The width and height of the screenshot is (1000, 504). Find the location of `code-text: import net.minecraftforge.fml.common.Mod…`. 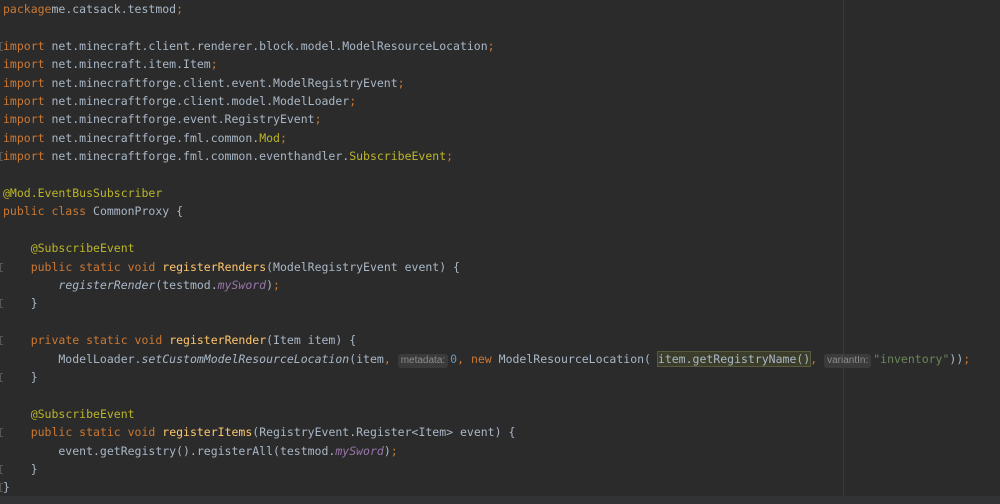

code-text: import net.minecraftforge.fml.common.Mod… is located at coordinates (145, 138).